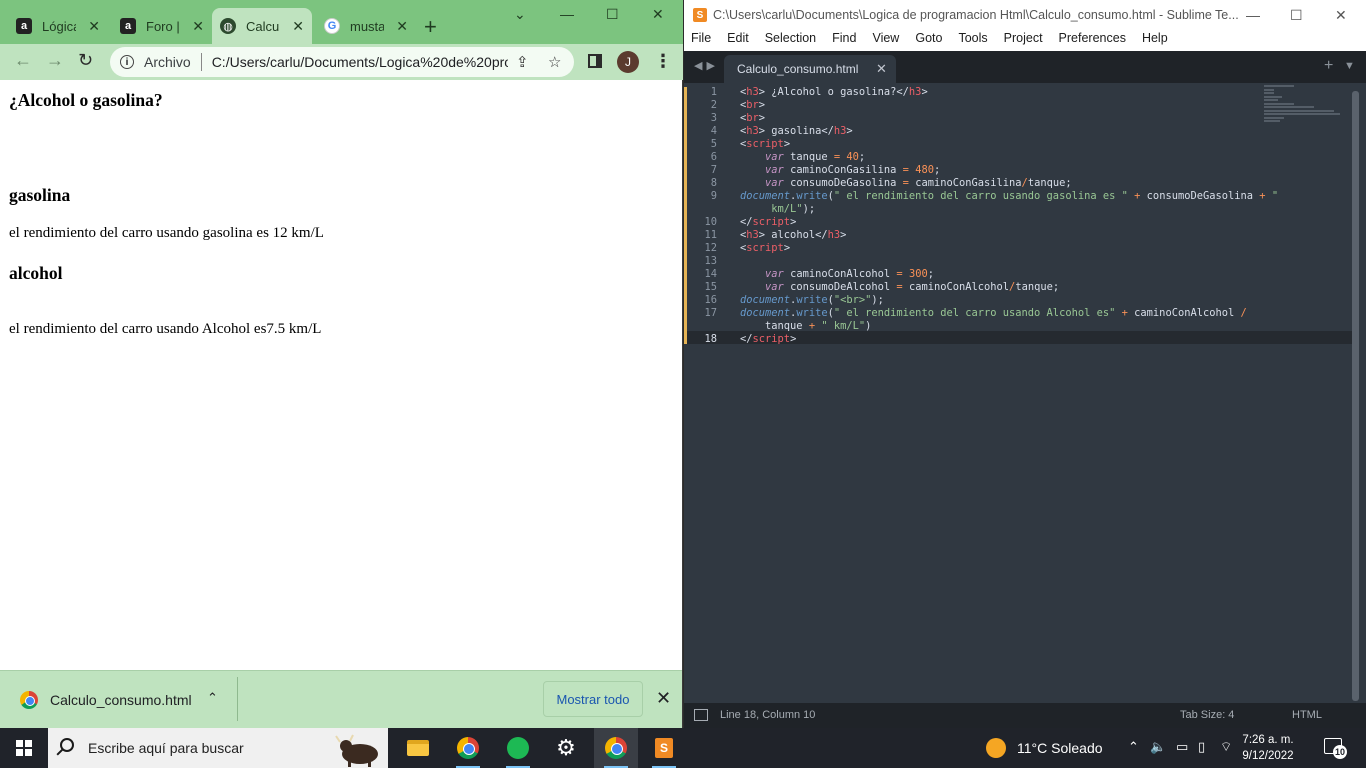  I want to click on tab-title: Lógica, so click(59, 26).